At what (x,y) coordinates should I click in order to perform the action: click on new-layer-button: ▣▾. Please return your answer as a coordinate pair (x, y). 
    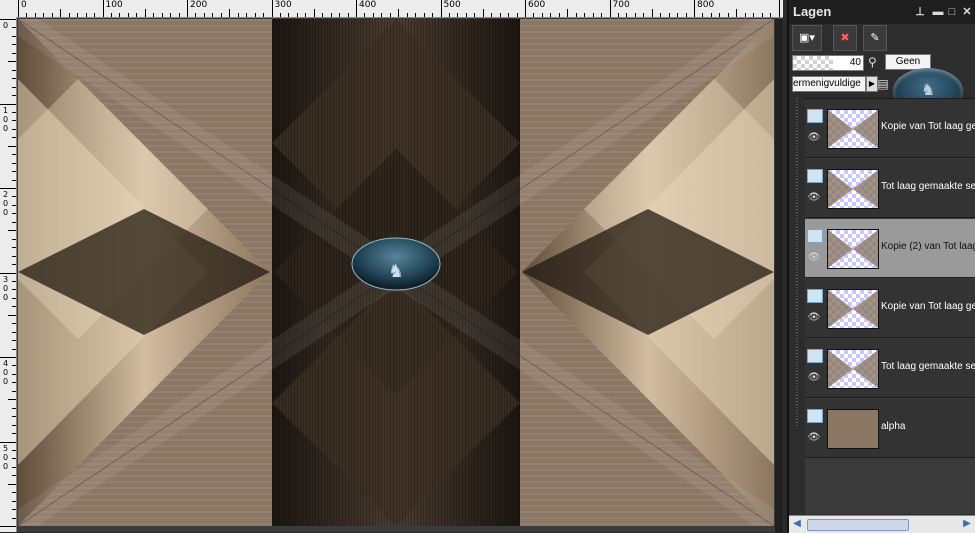
    Looking at the image, I should click on (807, 38).